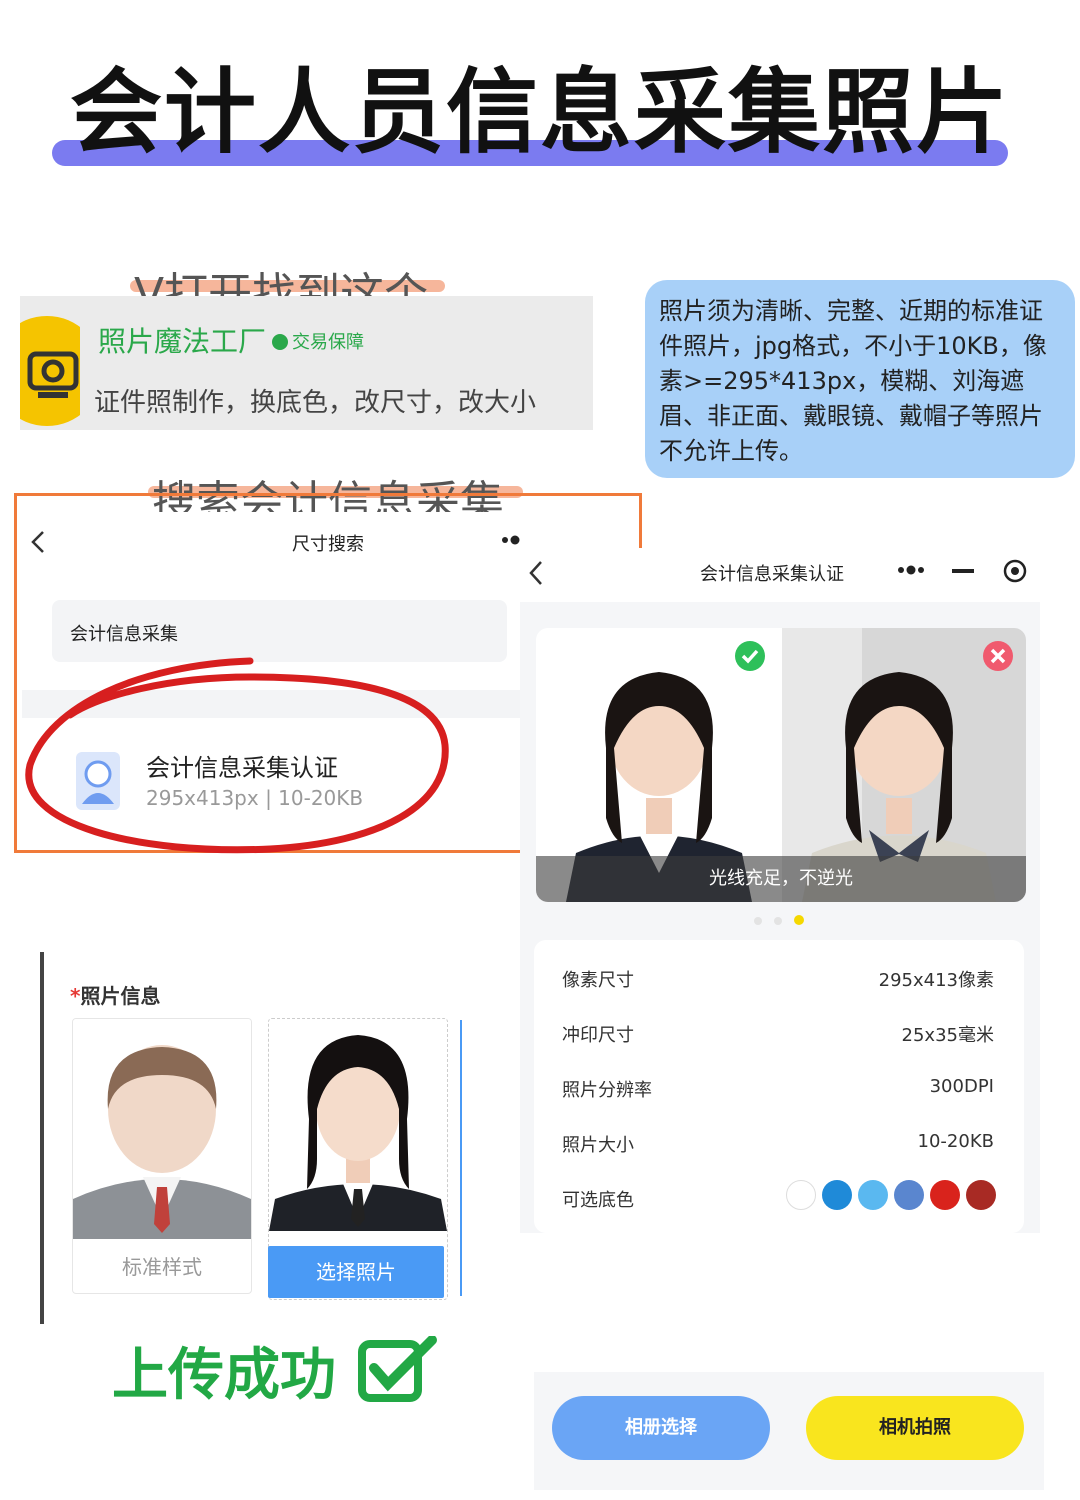  What do you see at coordinates (356, 1272) in the screenshot?
I see `choose-photo-button: 选择照片` at bounding box center [356, 1272].